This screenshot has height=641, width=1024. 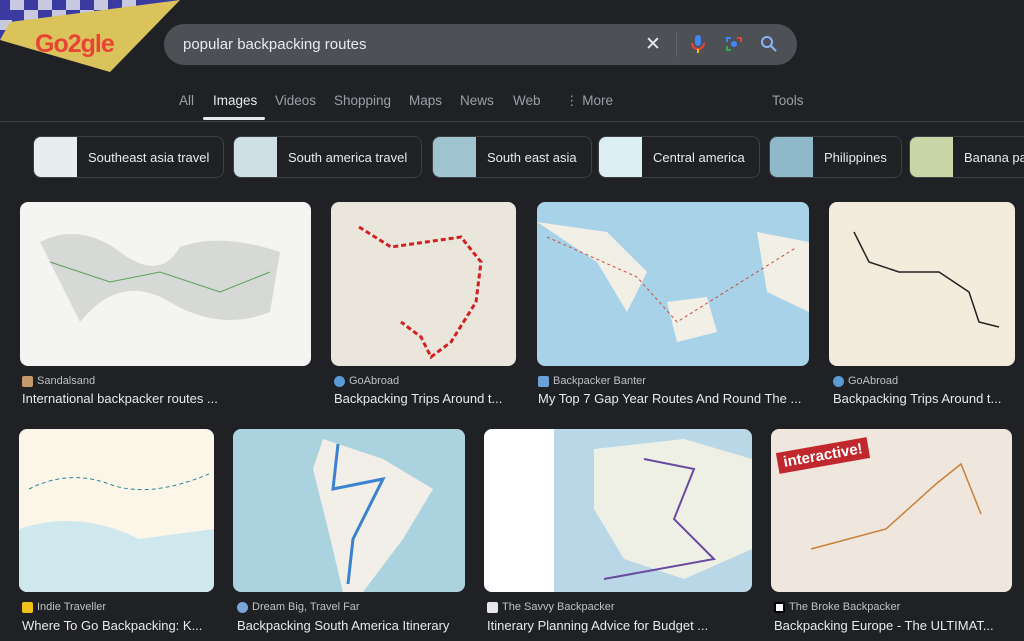 What do you see at coordinates (592, 381) in the screenshot?
I see `result-source: Backpacker Banter` at bounding box center [592, 381].